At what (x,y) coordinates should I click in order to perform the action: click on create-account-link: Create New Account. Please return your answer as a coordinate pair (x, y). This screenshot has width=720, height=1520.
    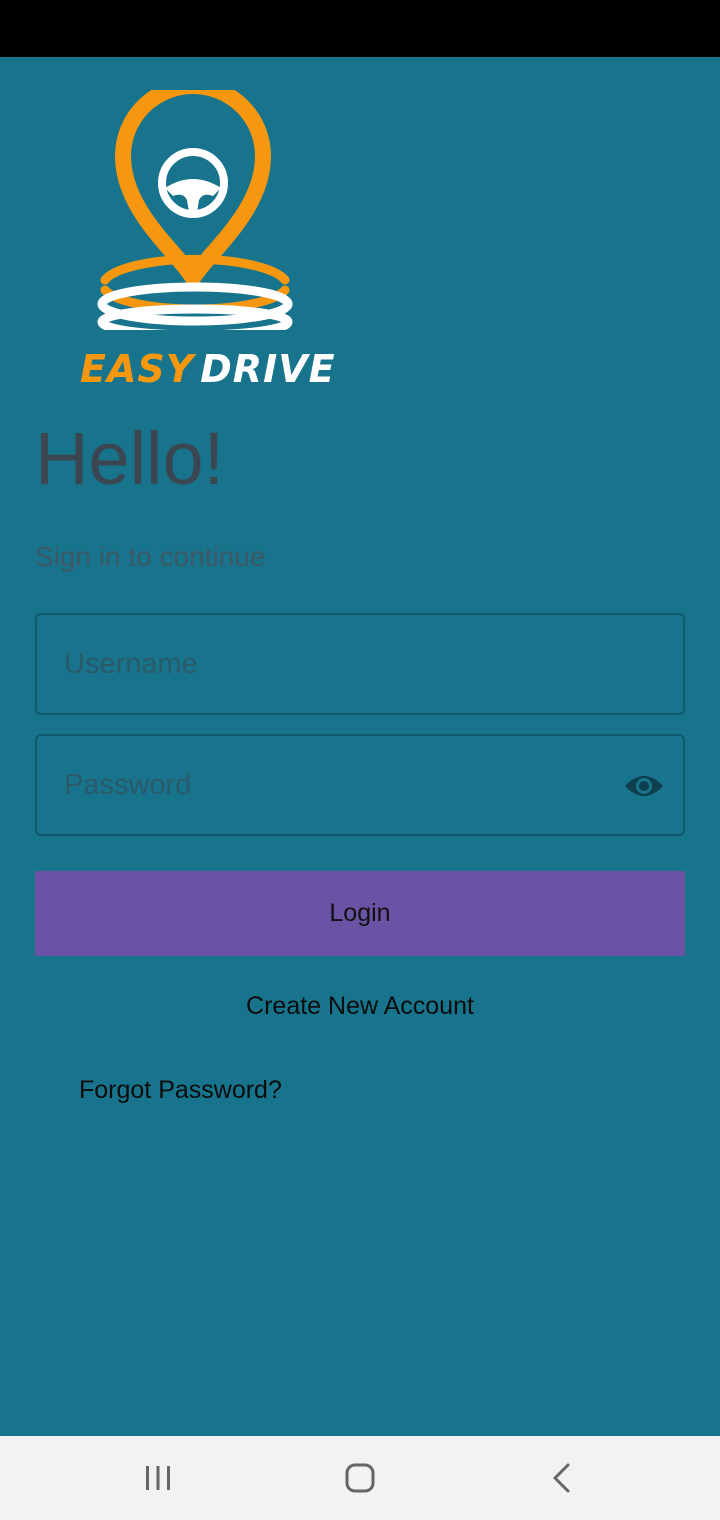
    Looking at the image, I should click on (360, 1006).